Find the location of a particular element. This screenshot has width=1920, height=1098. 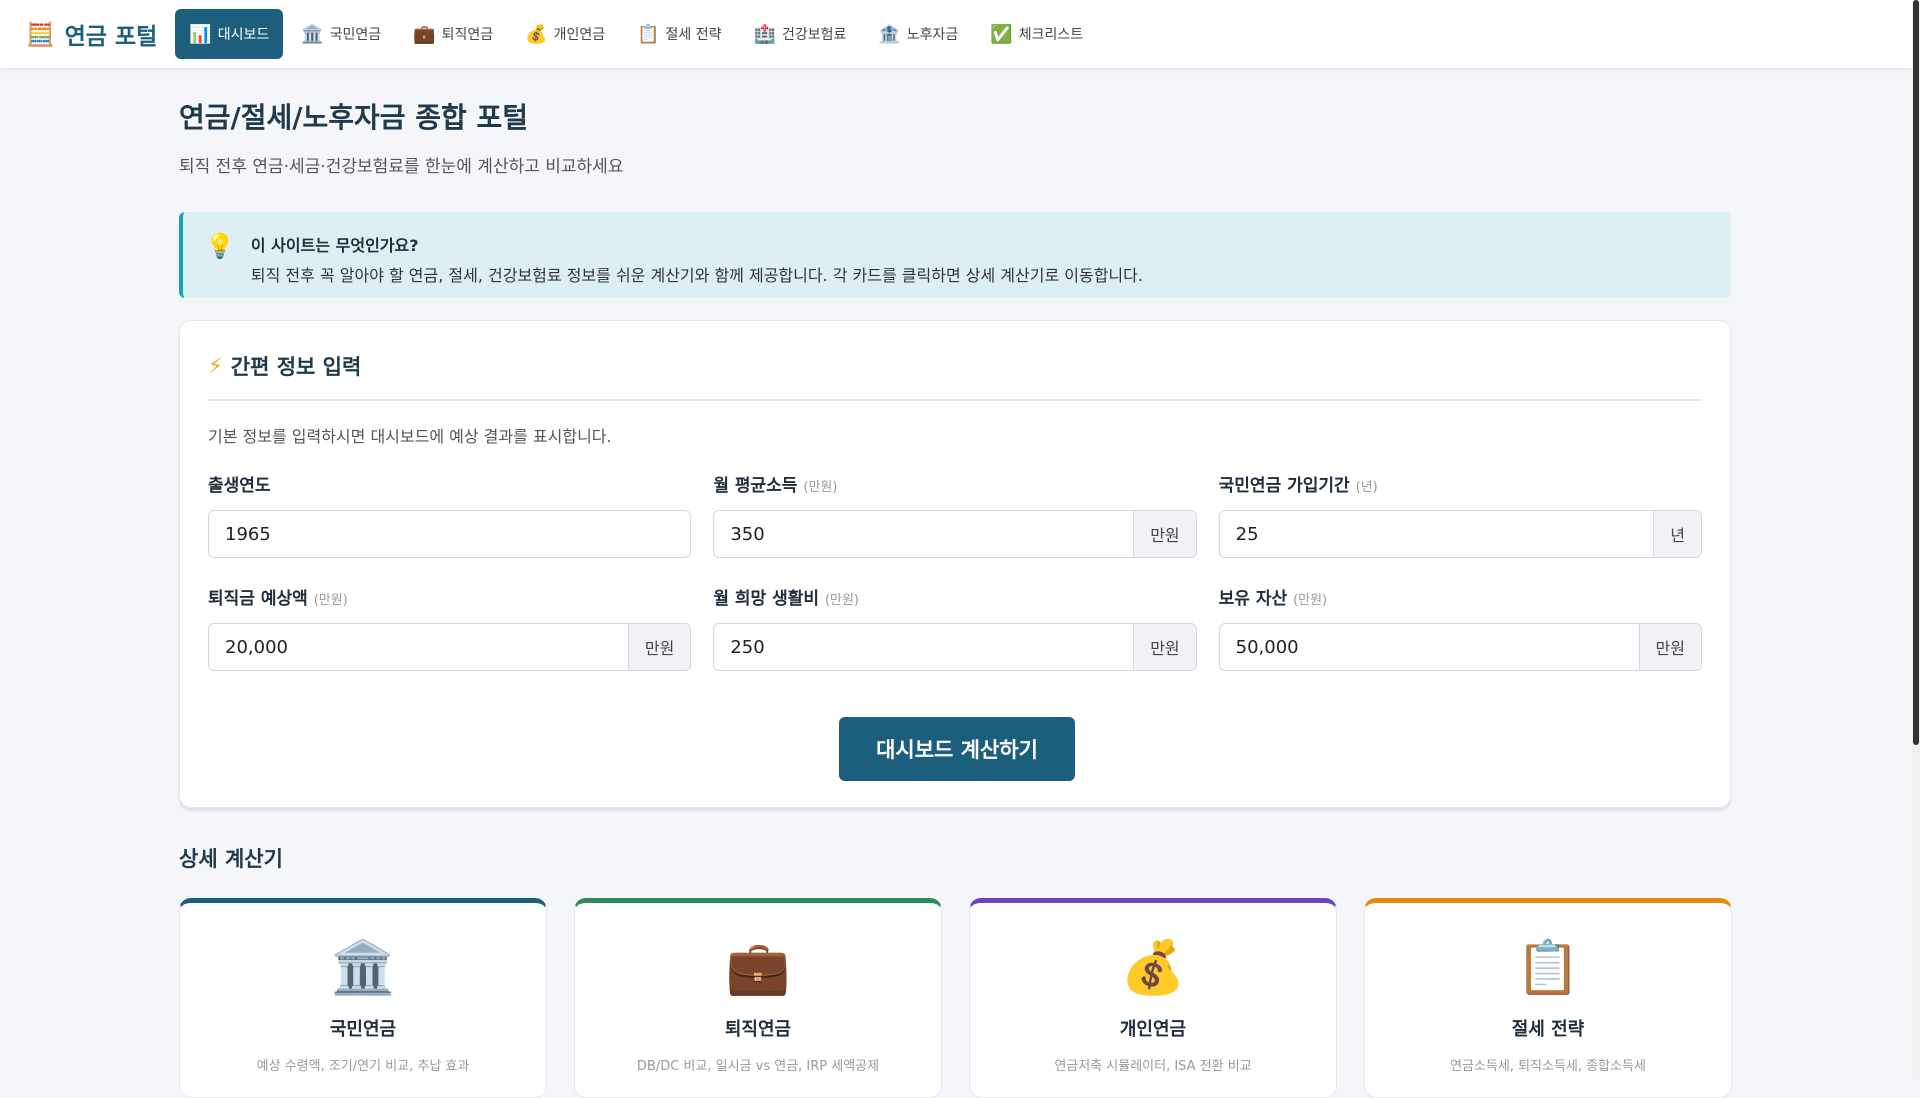

nav-label: 국민연금 is located at coordinates (355, 35).